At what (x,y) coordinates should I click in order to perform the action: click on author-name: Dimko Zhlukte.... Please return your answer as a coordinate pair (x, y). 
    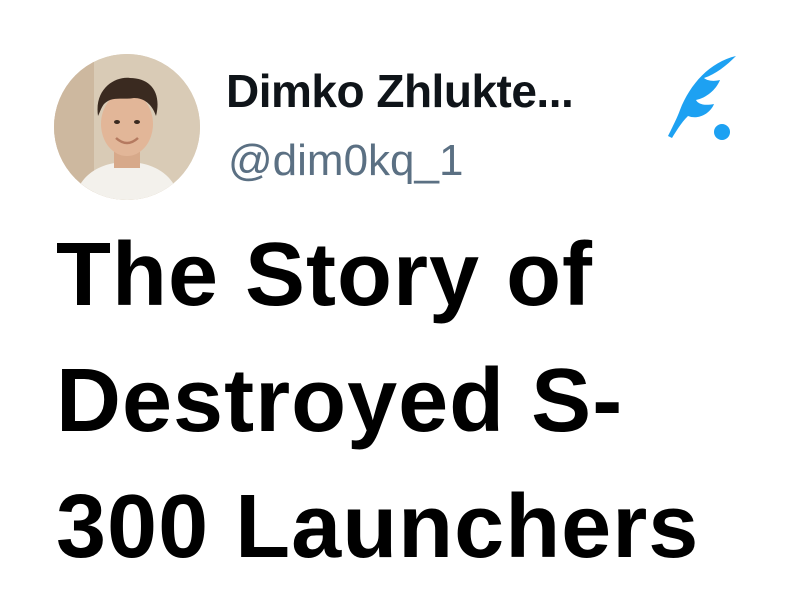
    Looking at the image, I should click on (400, 91).